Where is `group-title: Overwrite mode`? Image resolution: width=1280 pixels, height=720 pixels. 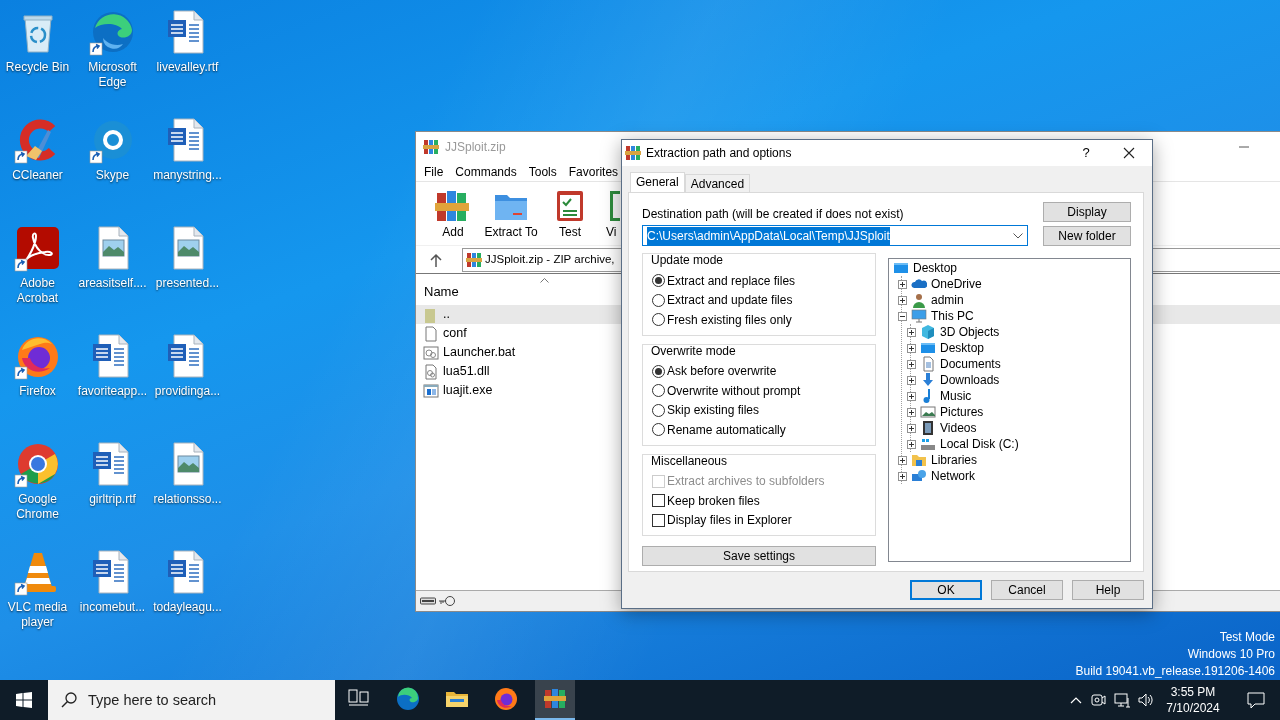 group-title: Overwrite mode is located at coordinates (693, 351).